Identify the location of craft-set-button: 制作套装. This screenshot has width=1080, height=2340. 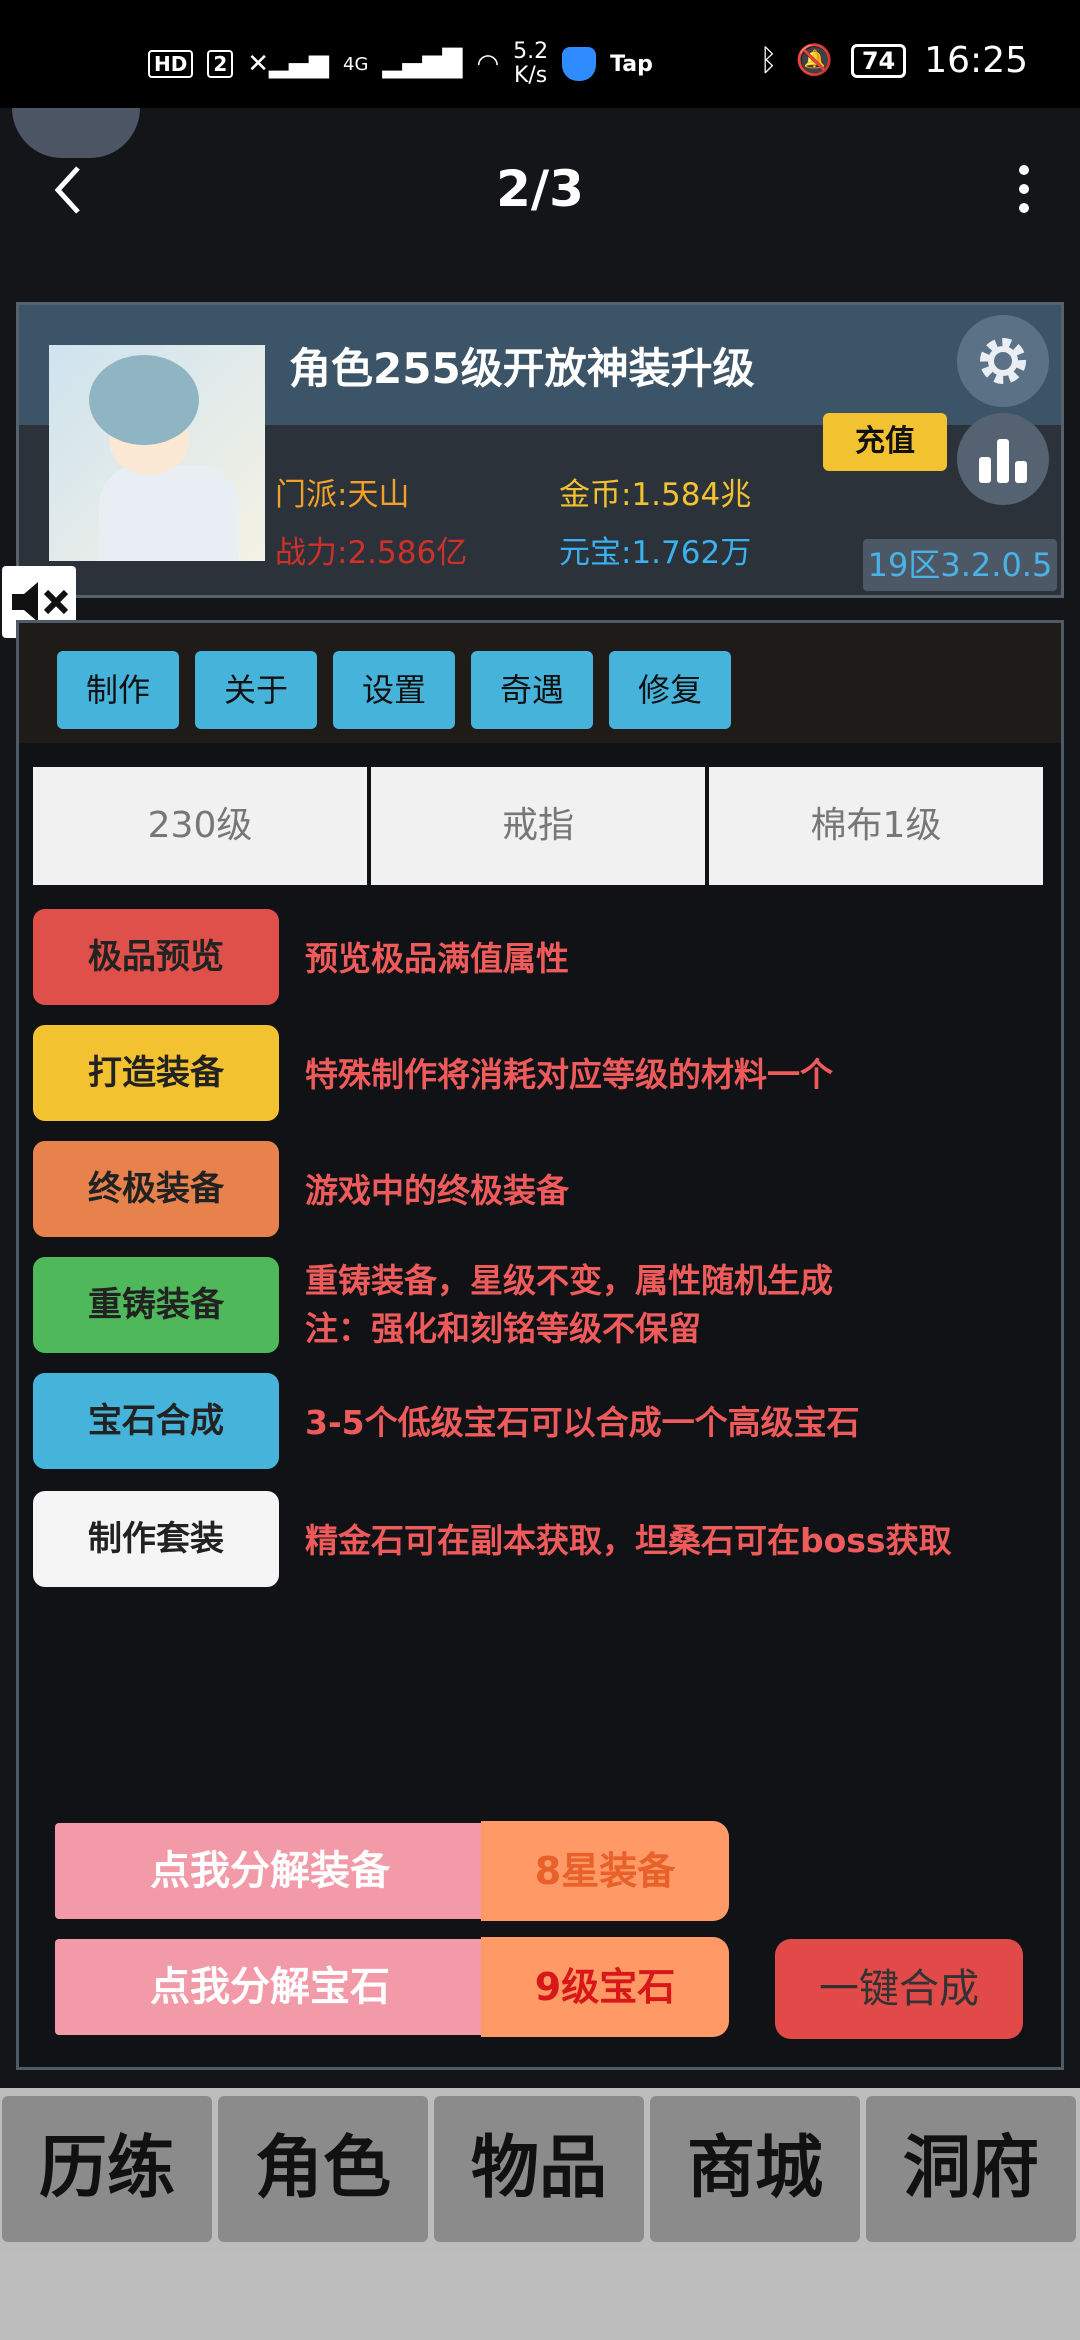
(156, 1539).